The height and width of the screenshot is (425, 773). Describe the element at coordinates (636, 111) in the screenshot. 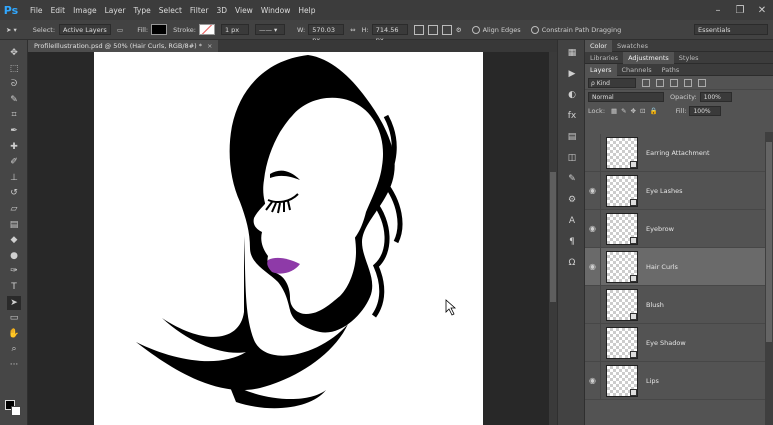

I see `lock-icons: ▦✎✥⊡🔒` at that location.